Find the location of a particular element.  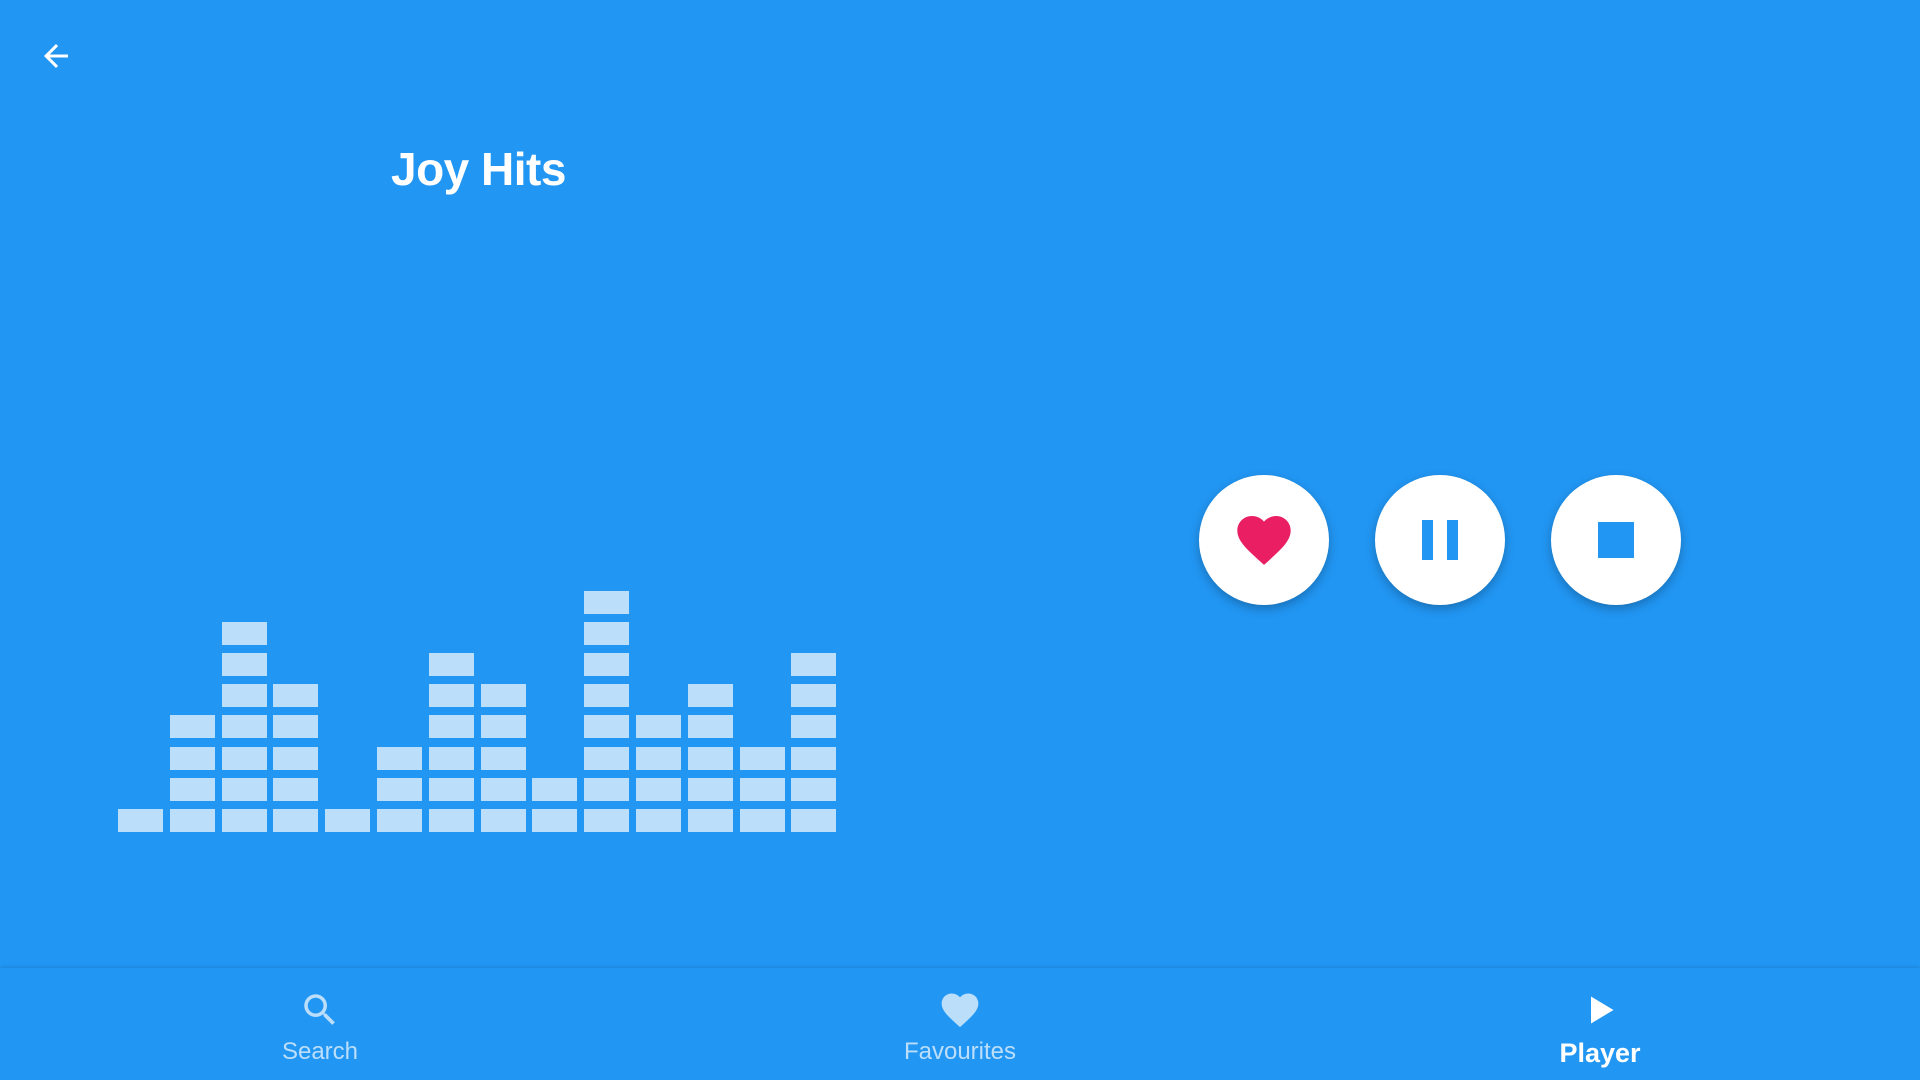

pause-button is located at coordinates (1440, 540).